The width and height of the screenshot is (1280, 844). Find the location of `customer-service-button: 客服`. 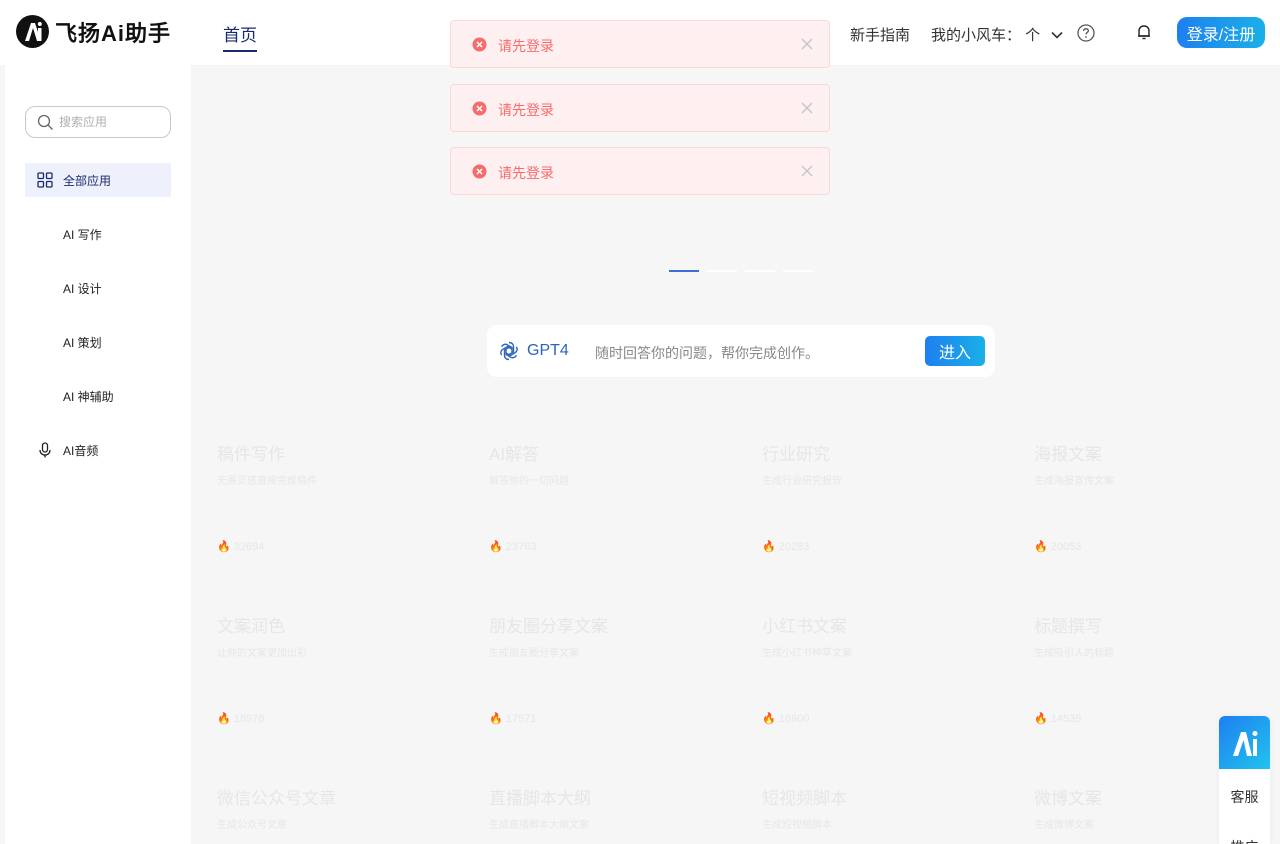

customer-service-button: 客服 is located at coordinates (1244, 797).